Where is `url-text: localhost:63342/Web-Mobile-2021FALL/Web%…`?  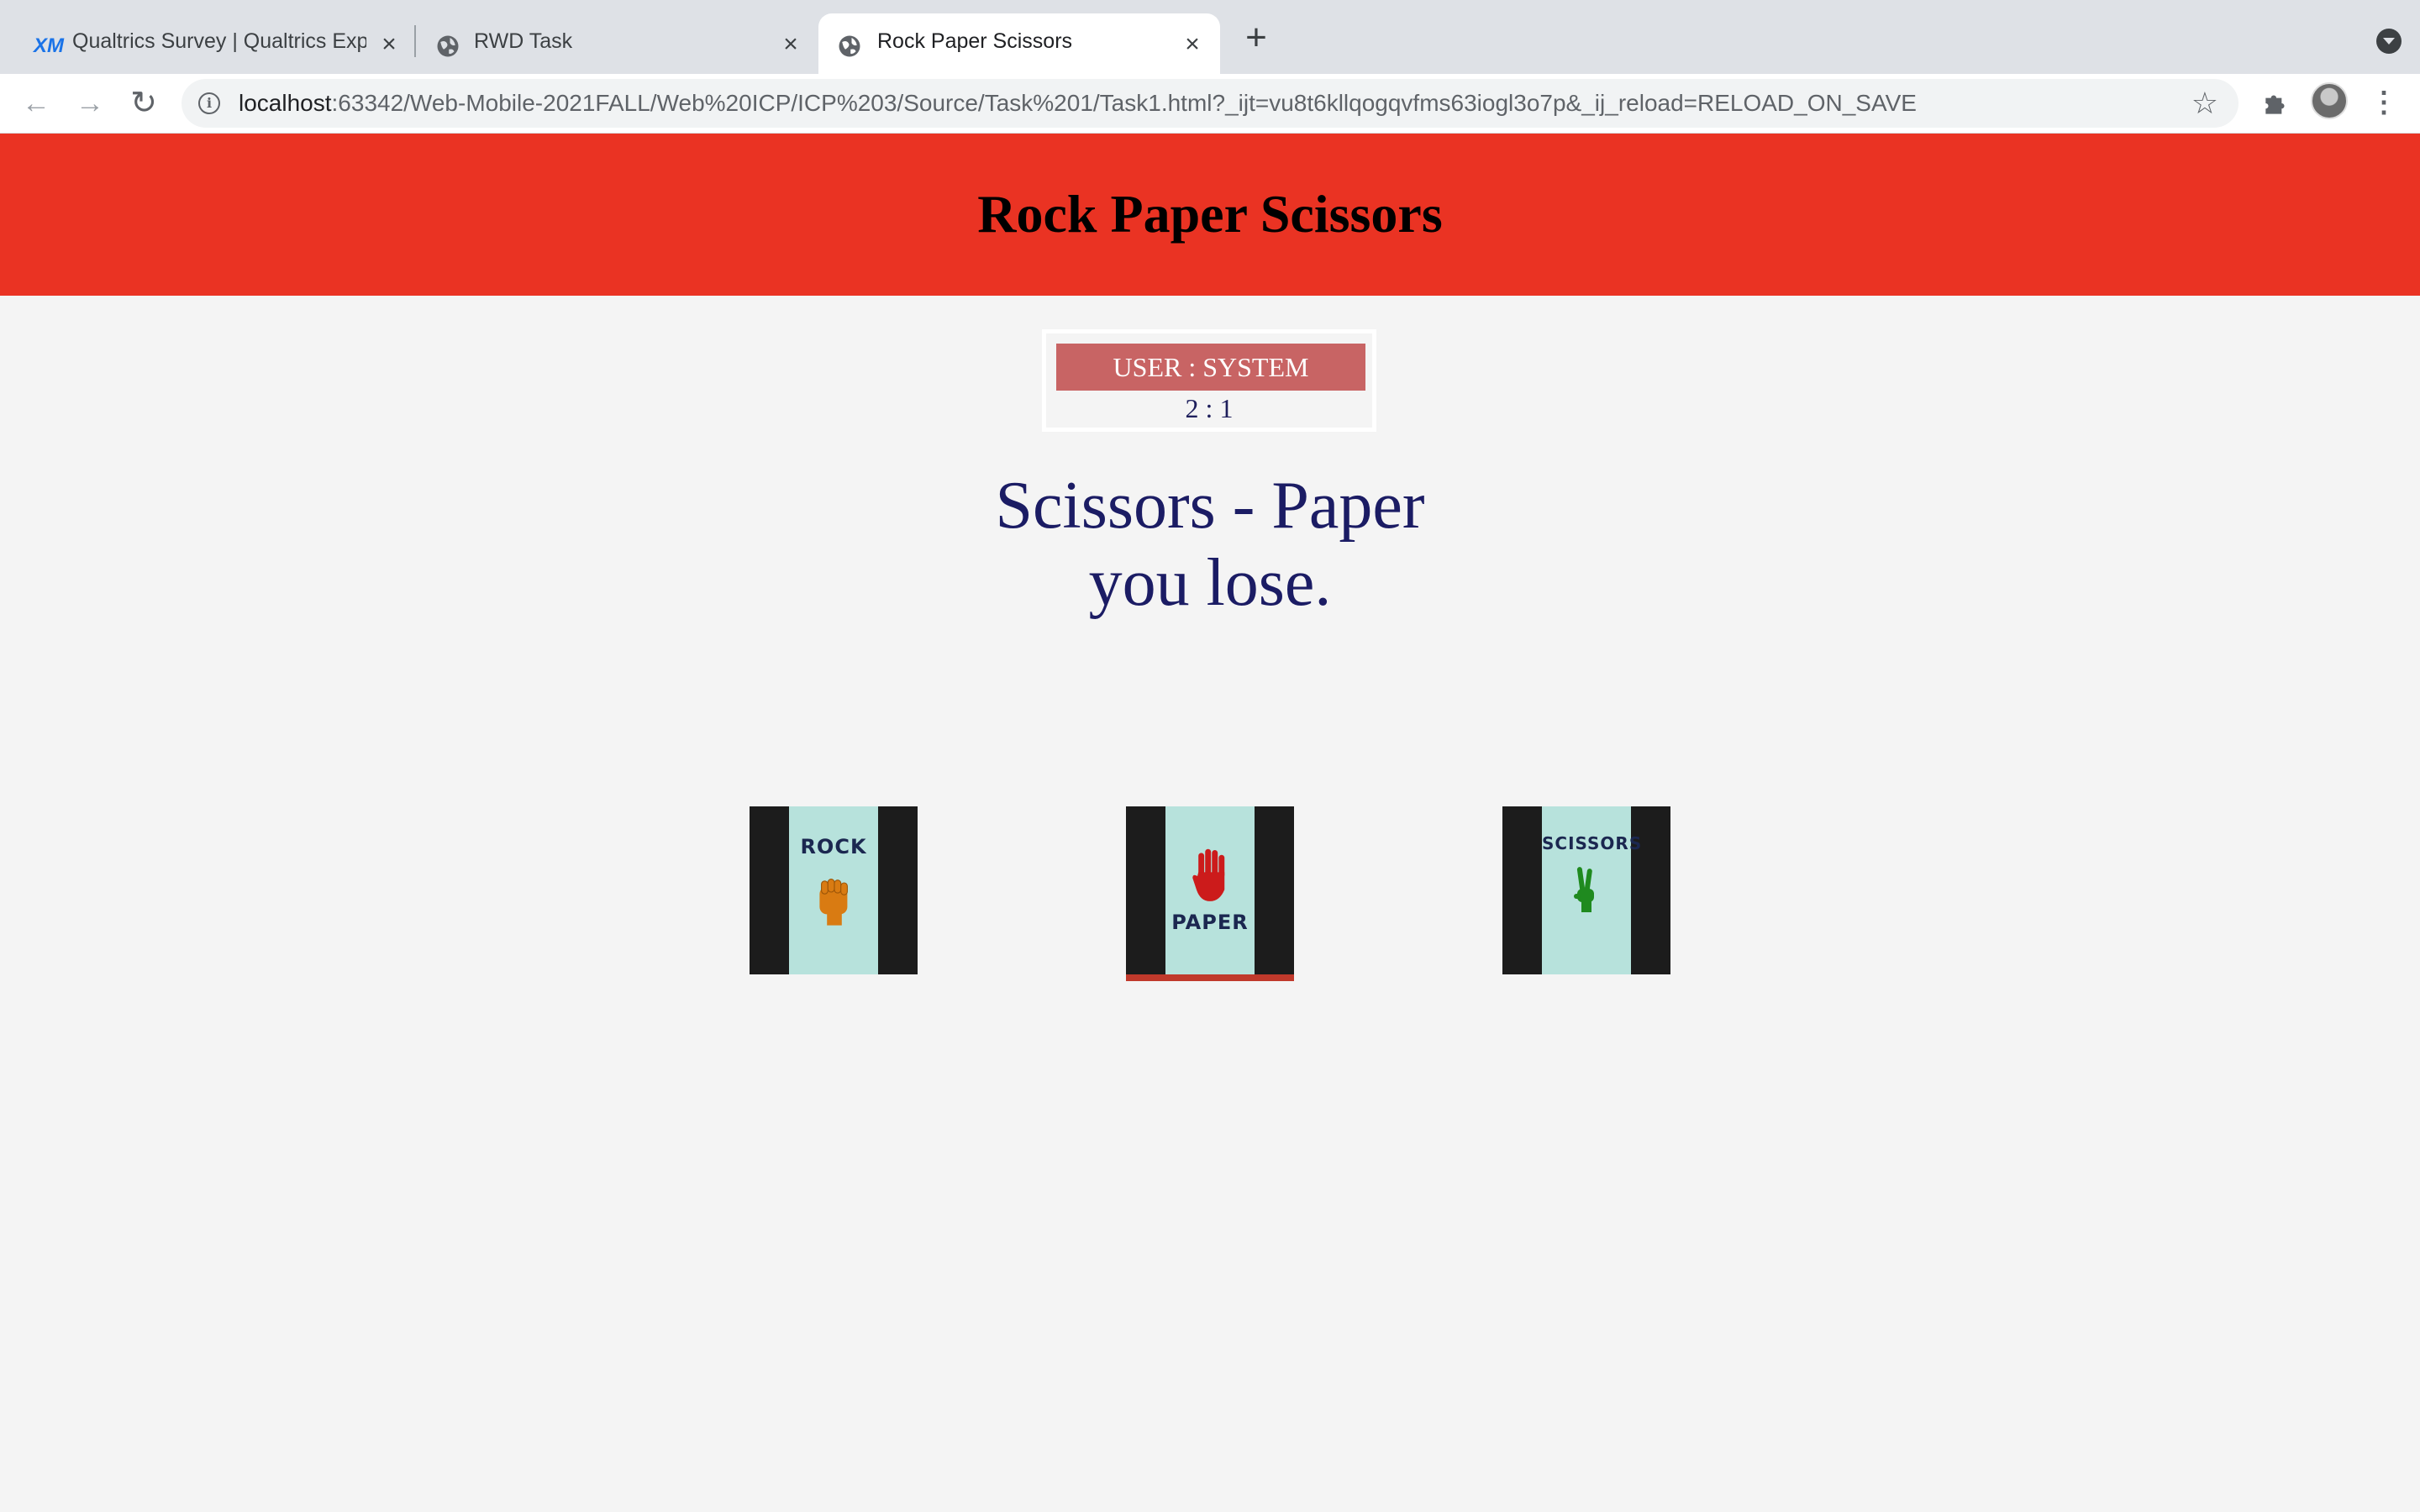
url-text: localhost:63342/Web-Mobile-2021FALL/Web%… is located at coordinates (1078, 103).